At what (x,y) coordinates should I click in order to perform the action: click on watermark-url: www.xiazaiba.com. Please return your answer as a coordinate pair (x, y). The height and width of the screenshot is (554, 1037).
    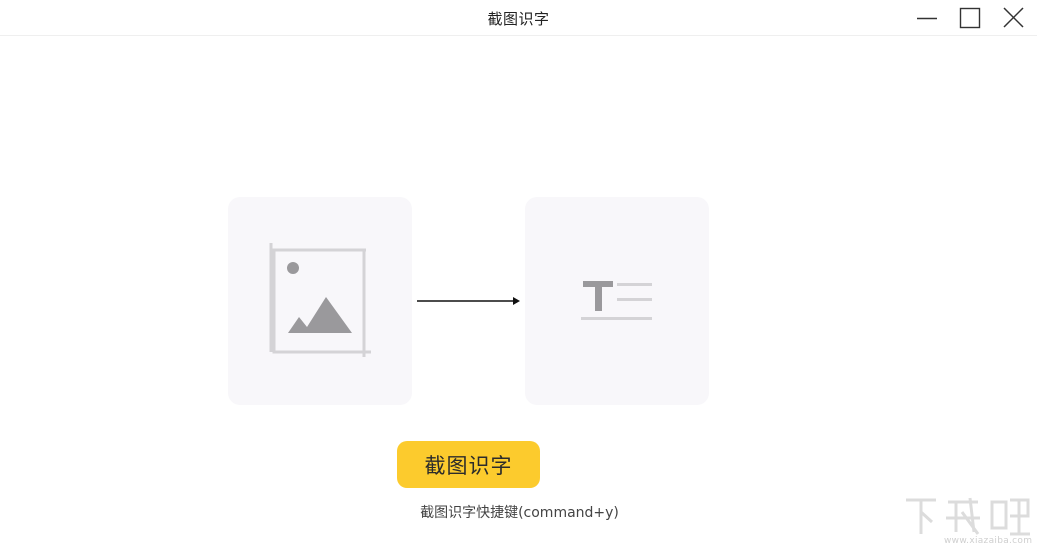
    Looking at the image, I should click on (988, 541).